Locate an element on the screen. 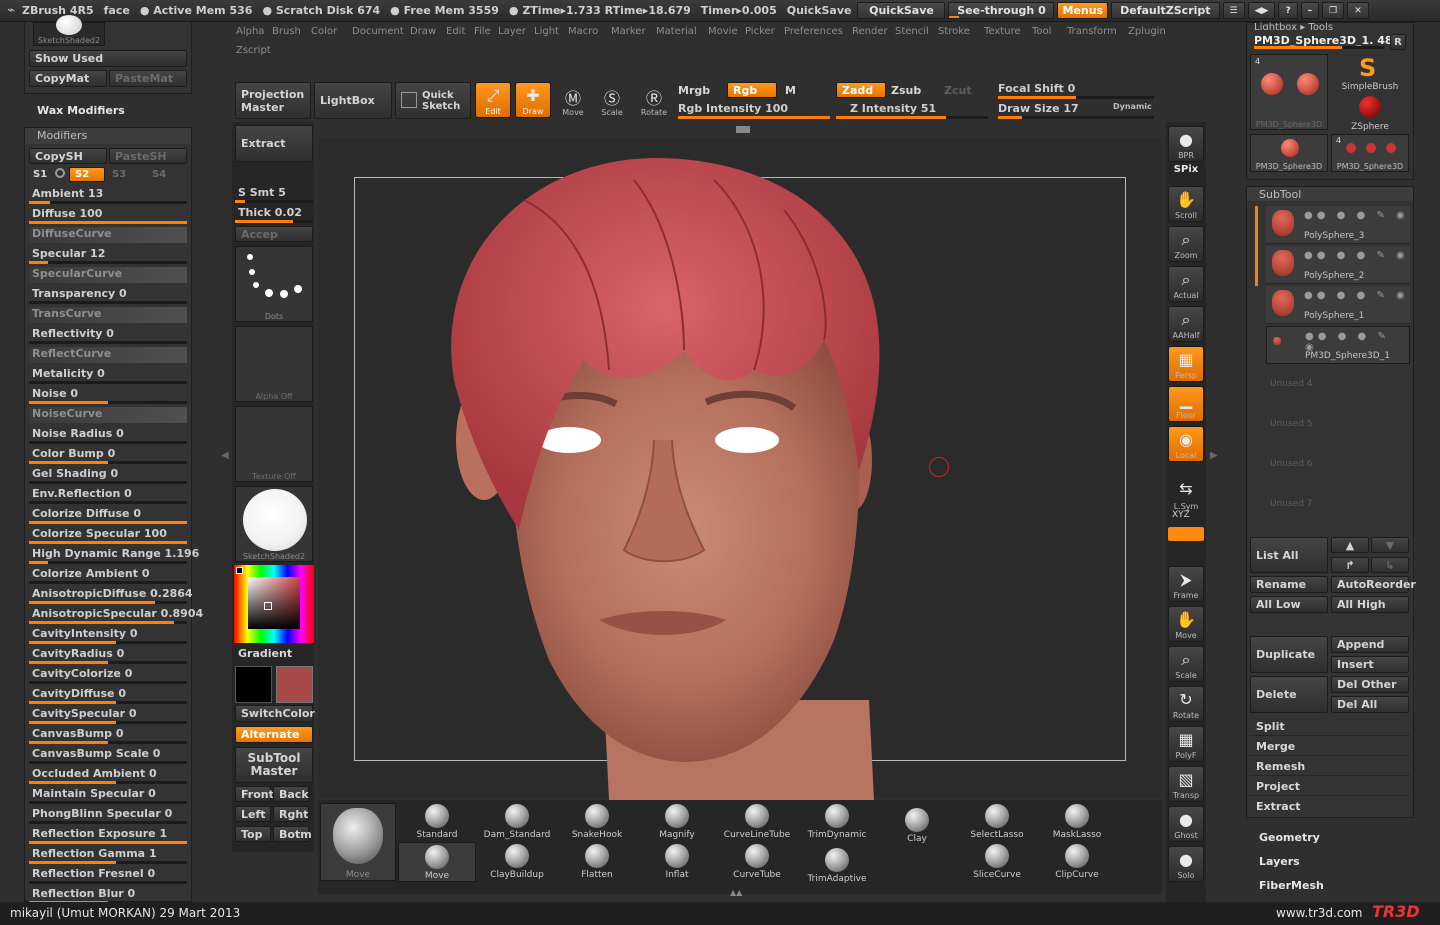 This screenshot has height=925, width=1440. modifier-slider: CavitySpecular 0 is located at coordinates (108, 715).